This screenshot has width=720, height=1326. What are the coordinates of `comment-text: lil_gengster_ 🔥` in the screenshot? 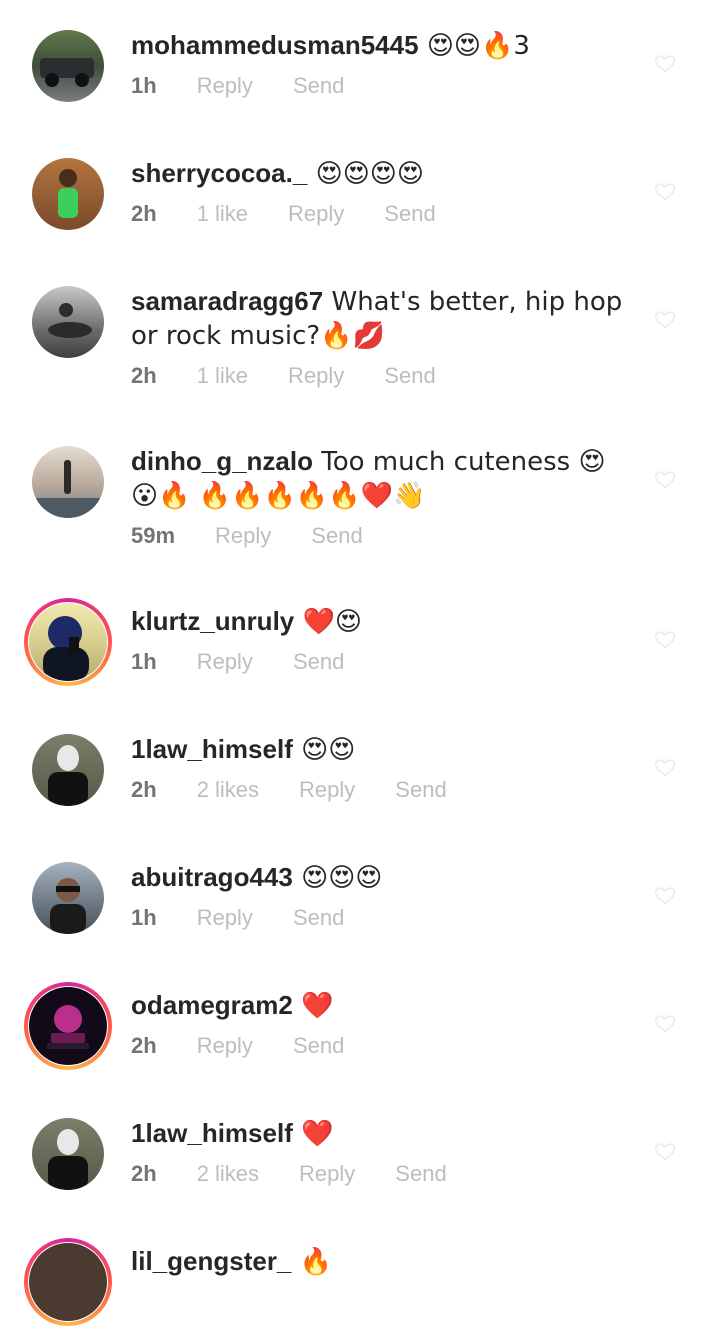 It's located at (381, 1261).